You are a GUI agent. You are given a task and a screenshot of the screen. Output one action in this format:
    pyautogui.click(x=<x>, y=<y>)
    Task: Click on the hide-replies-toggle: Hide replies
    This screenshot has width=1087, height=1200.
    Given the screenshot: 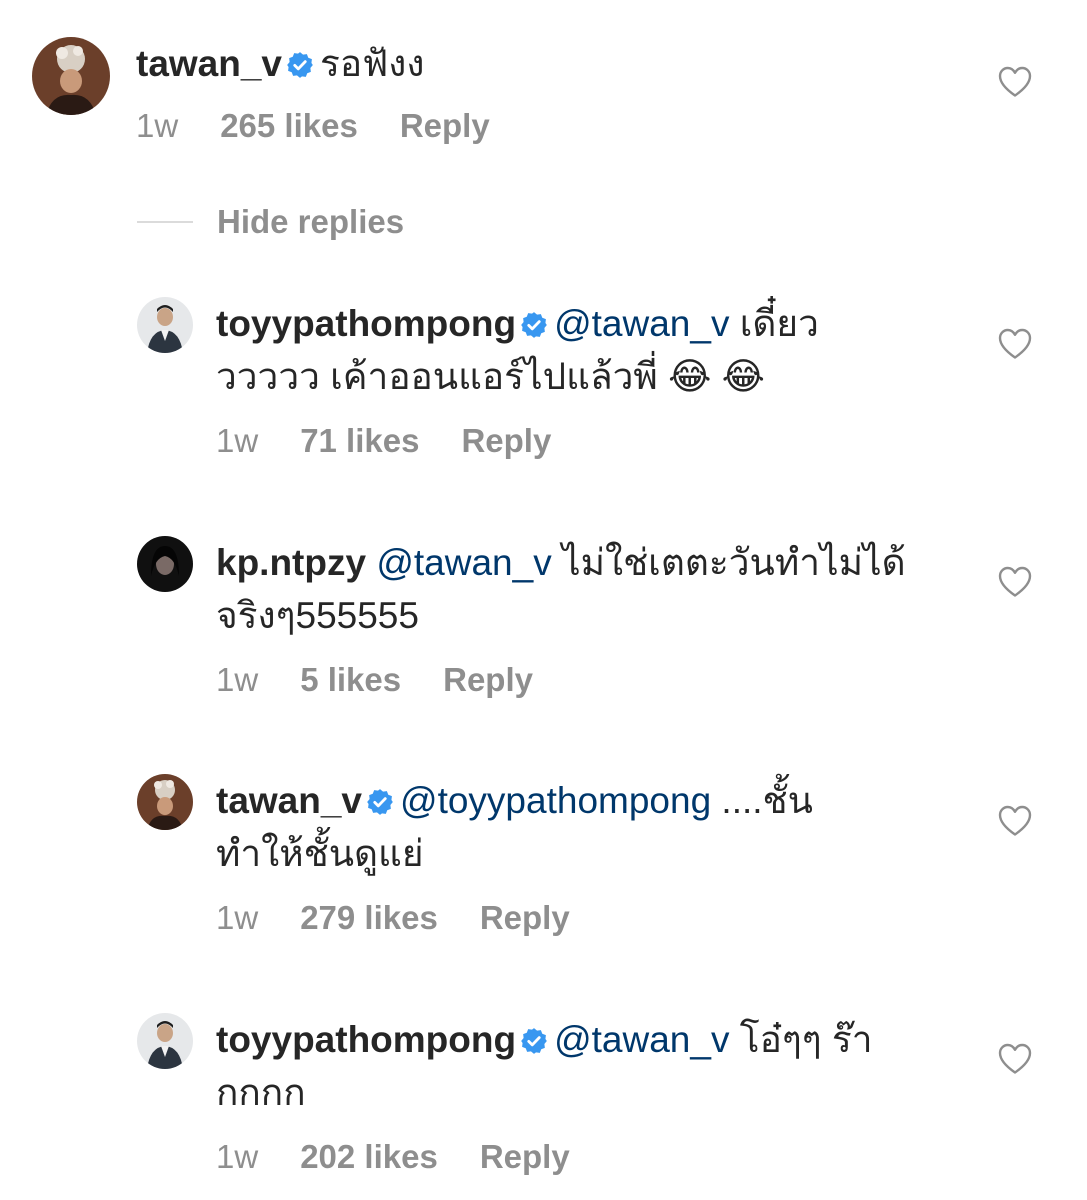 What is the action you would take?
    pyautogui.click(x=270, y=222)
    